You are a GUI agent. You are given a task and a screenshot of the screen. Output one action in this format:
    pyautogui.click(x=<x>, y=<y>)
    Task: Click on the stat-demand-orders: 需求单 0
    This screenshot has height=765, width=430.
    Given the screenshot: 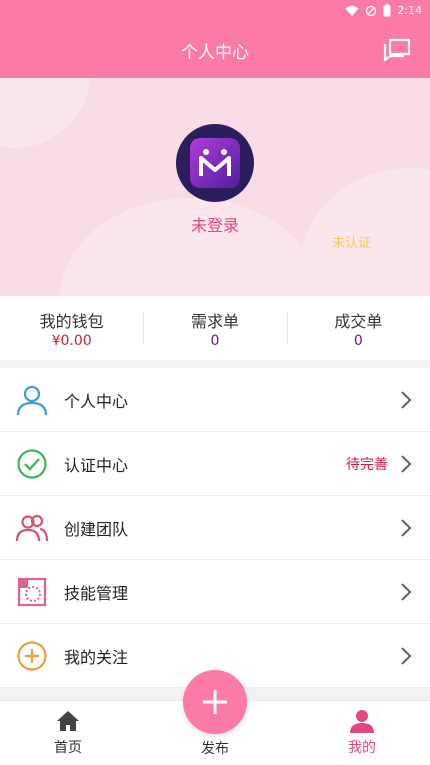 What is the action you would take?
    pyautogui.click(x=214, y=328)
    